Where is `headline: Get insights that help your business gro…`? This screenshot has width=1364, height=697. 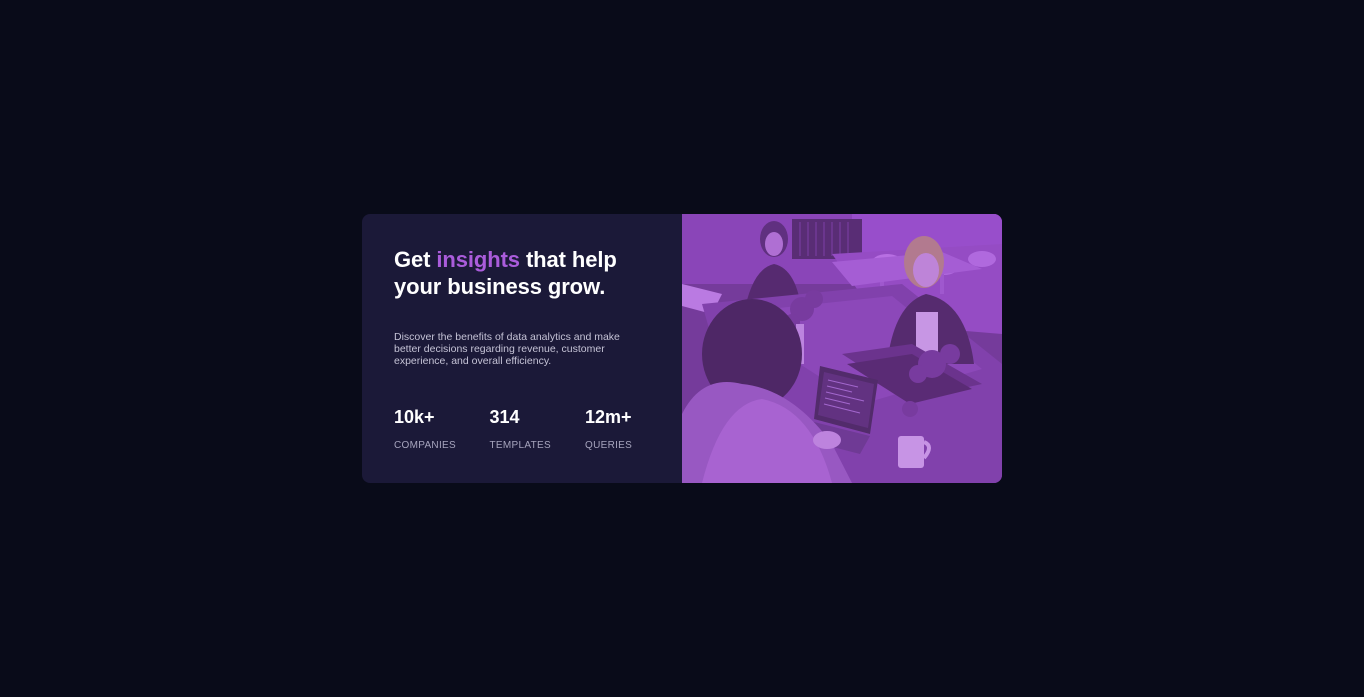 headline: Get insights that help your business gro… is located at coordinates (522, 273).